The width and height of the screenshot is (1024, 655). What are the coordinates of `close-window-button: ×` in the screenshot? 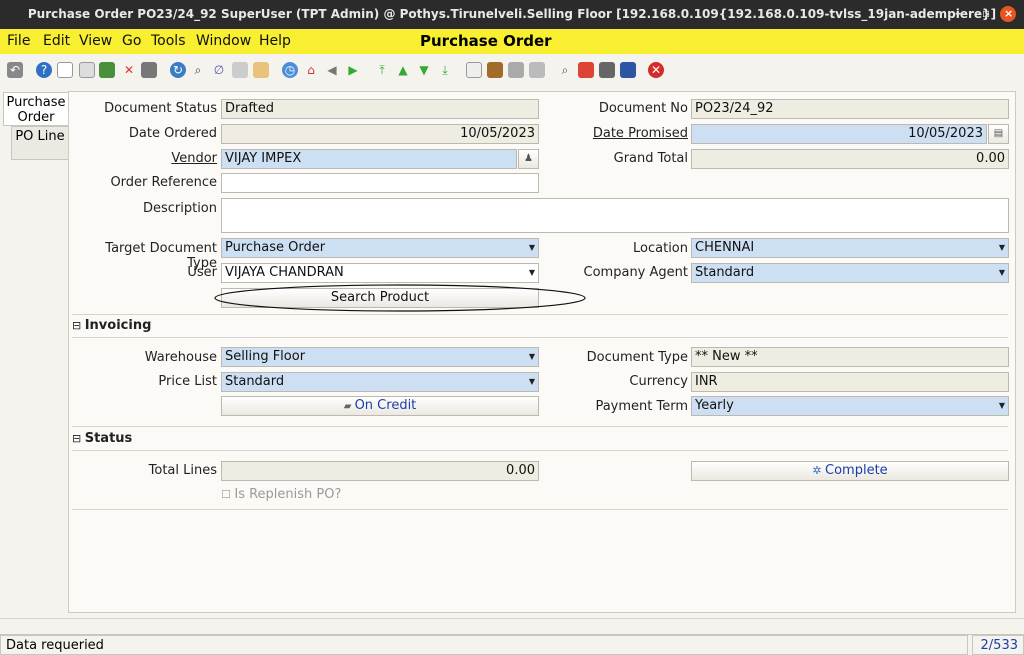 It's located at (1008, 14).